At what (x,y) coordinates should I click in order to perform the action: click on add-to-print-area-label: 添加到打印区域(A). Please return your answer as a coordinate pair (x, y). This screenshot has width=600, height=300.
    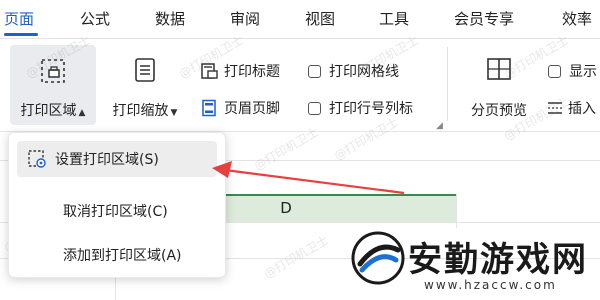
    Looking at the image, I should click on (122, 256).